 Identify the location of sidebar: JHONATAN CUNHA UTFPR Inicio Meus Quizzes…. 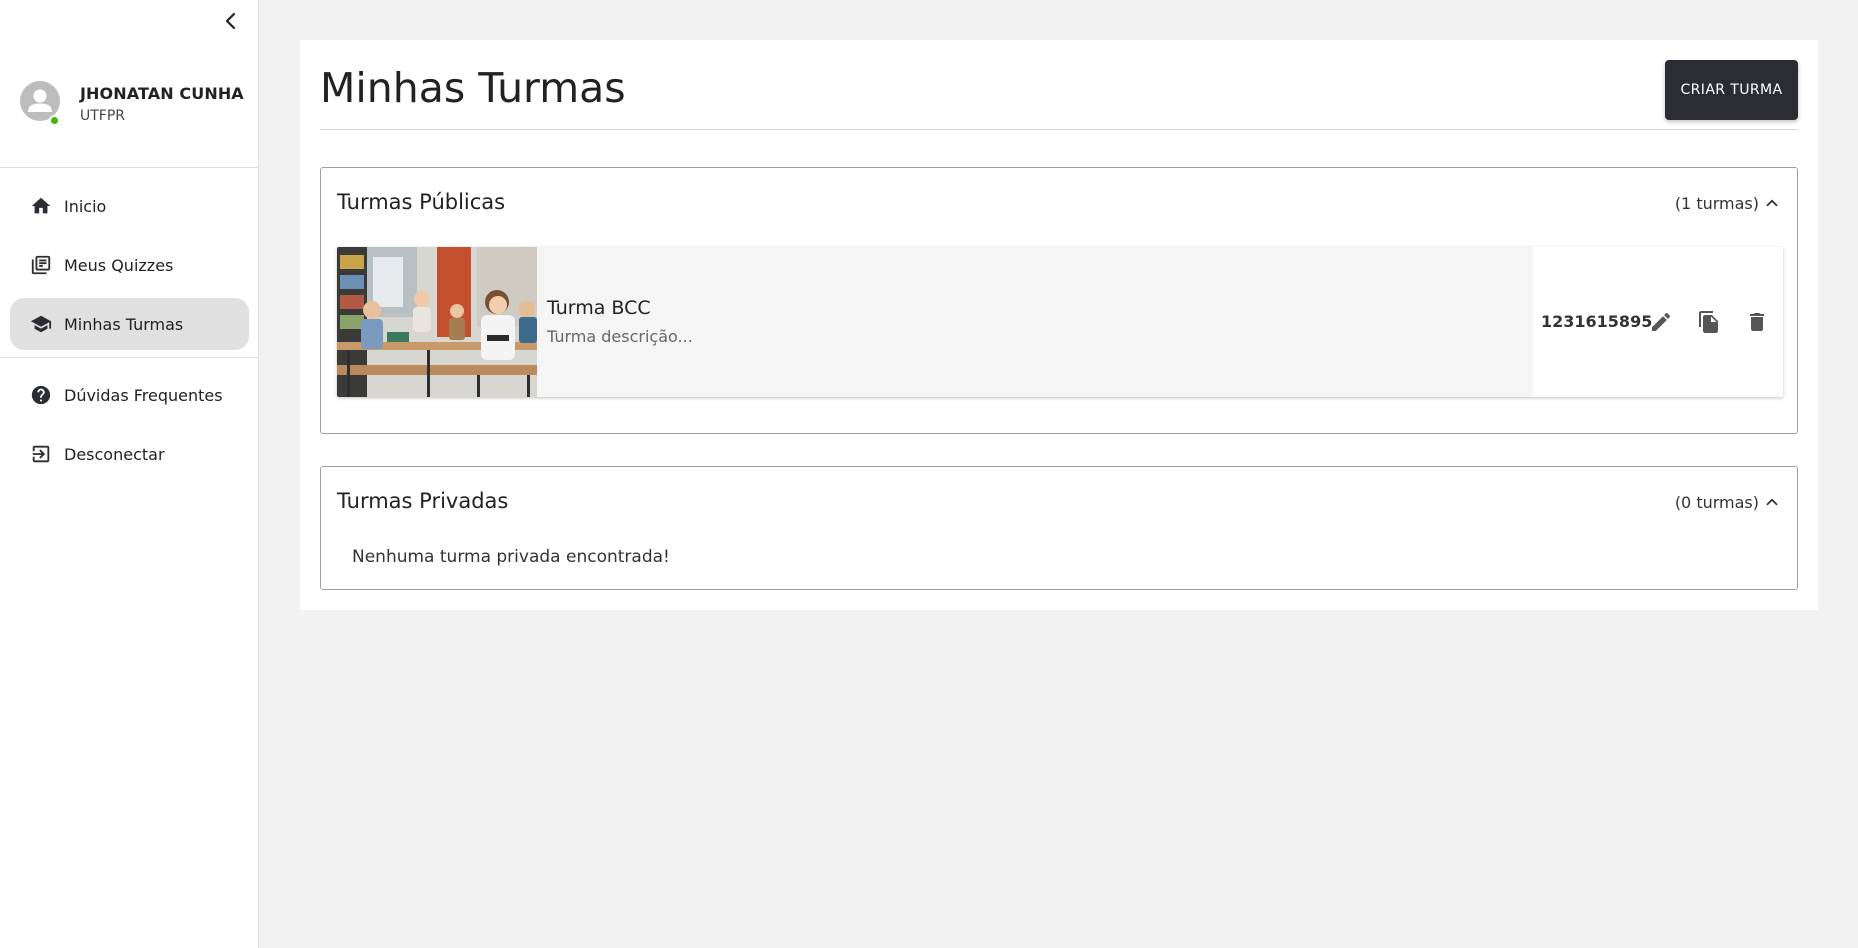
(129, 474).